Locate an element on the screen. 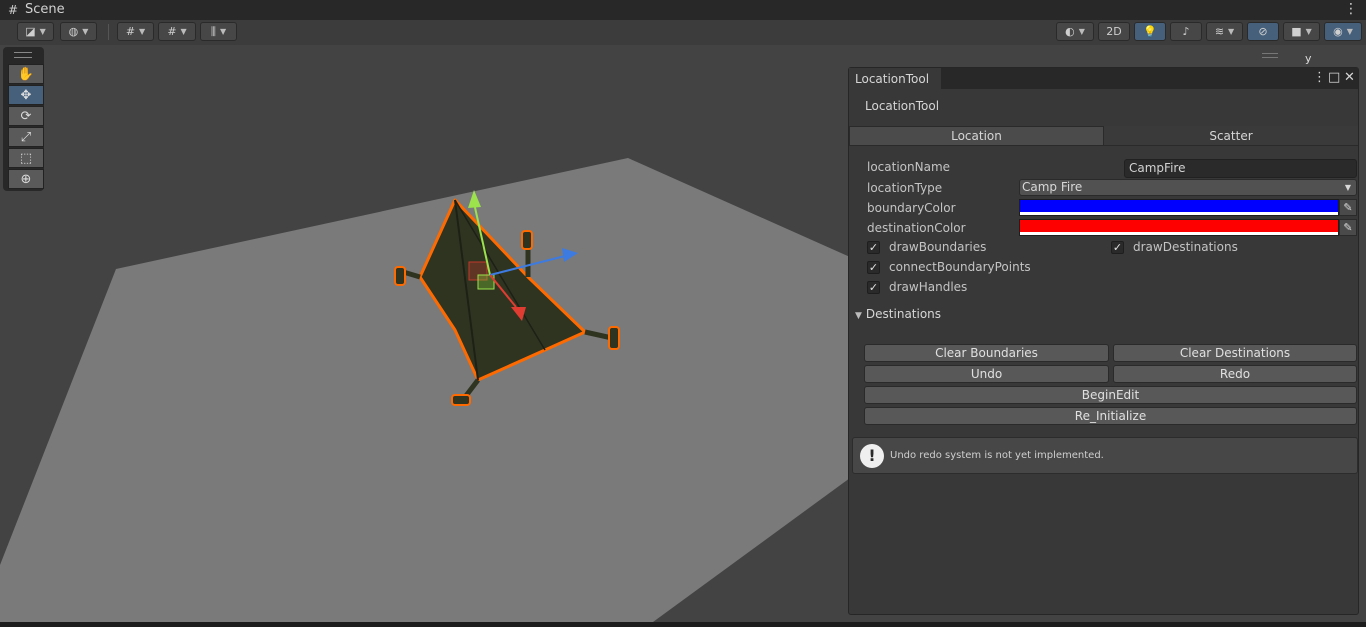  increment-snap-button: # ▼ is located at coordinates (177, 31).